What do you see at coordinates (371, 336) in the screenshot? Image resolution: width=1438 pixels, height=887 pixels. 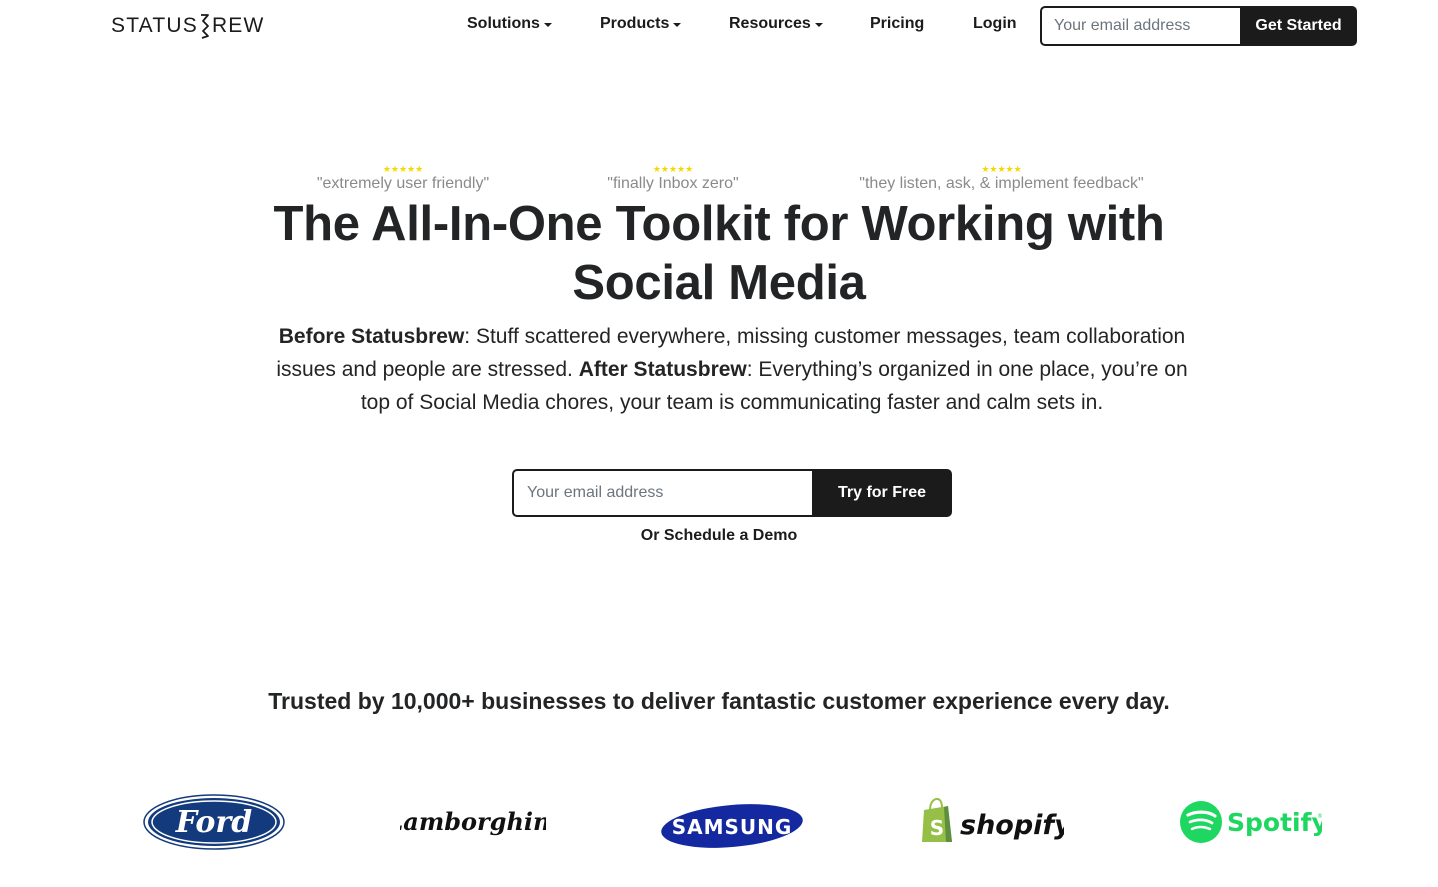 I see `before-label: Before Statusbrew` at bounding box center [371, 336].